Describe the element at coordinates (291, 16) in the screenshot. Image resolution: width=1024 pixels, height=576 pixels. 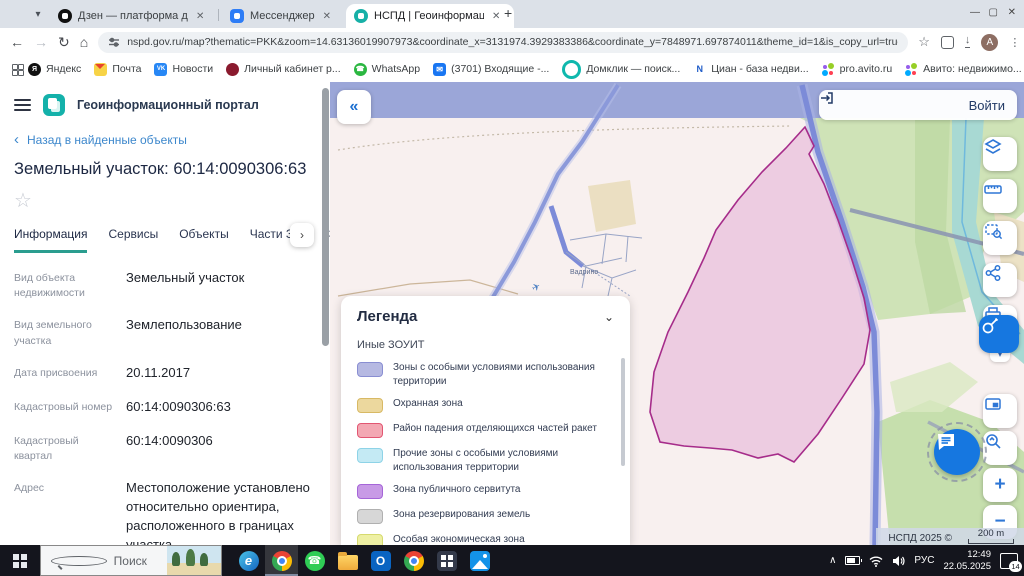
I see `browser-tab-messenger: Мессенджер ✕` at that location.